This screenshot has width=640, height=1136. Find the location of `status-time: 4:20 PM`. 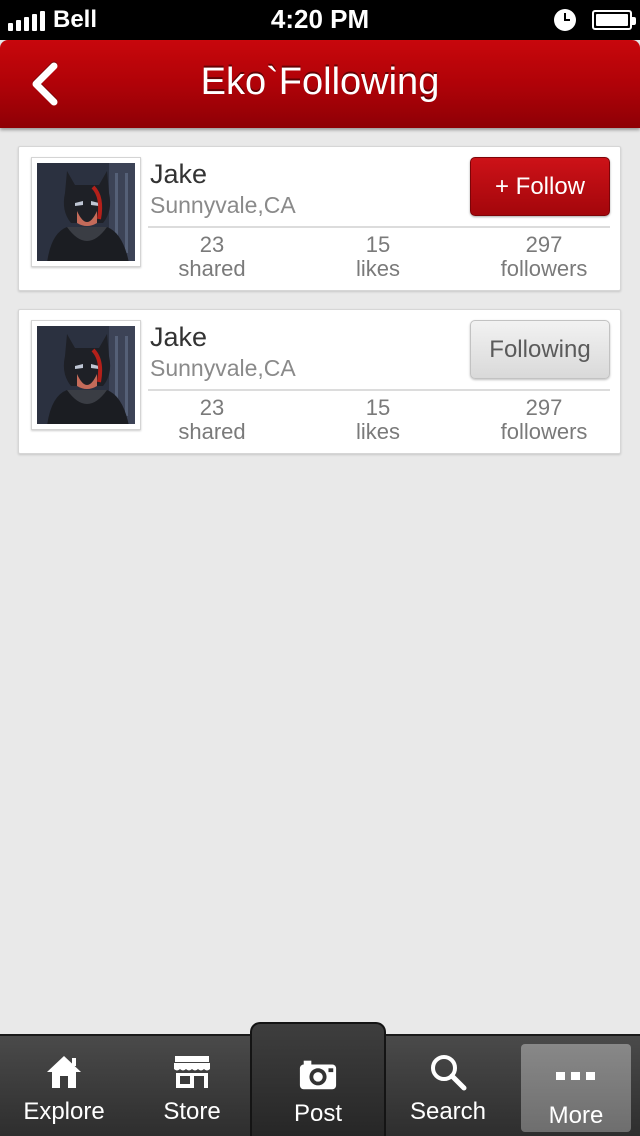

status-time: 4:20 PM is located at coordinates (320, 19).